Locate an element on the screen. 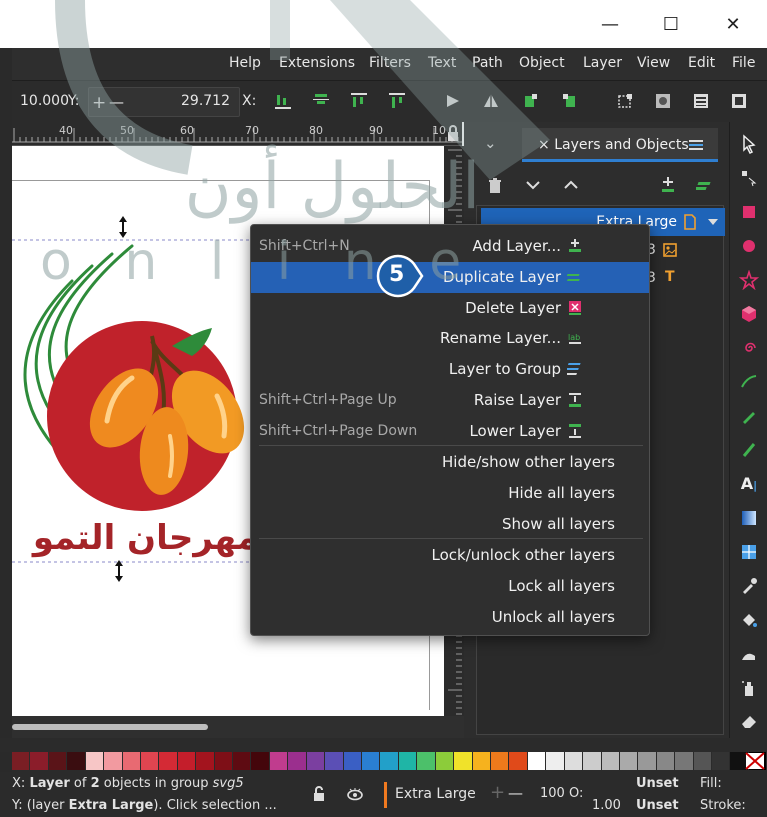  menu-item-lock-unlock-other-layers: Lock/unlock other layers is located at coordinates (450, 555).